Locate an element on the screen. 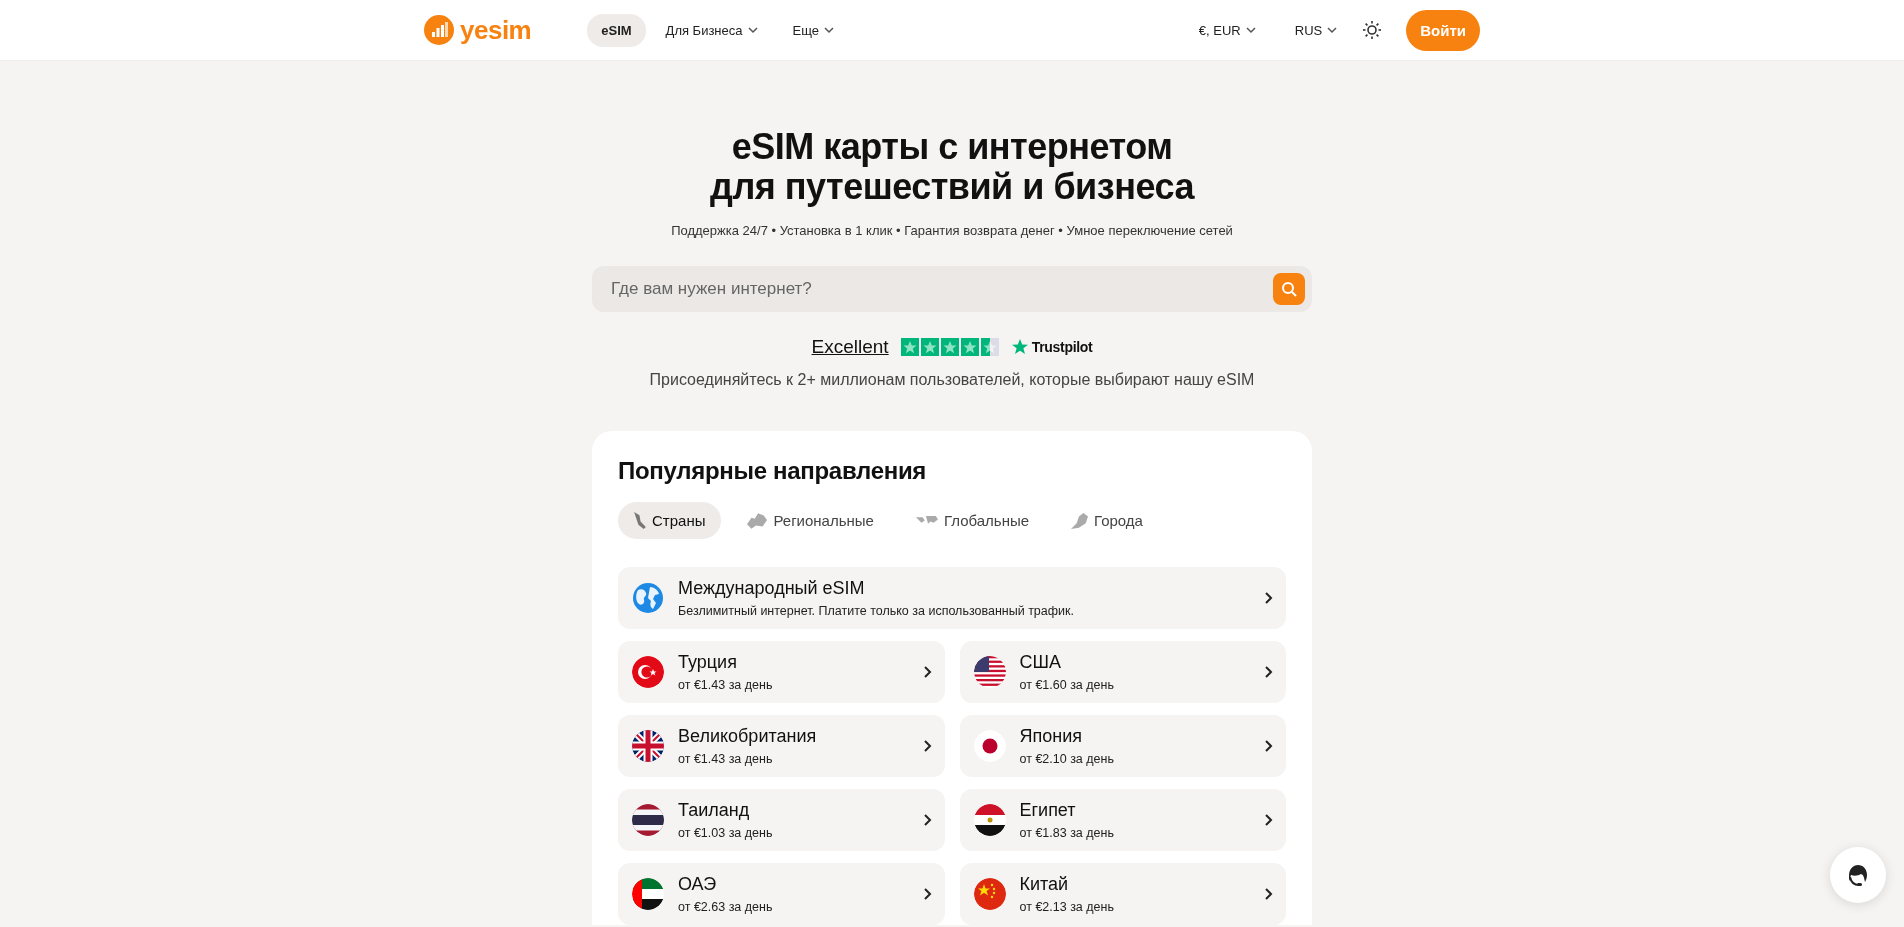  globe-icon is located at coordinates (648, 598).